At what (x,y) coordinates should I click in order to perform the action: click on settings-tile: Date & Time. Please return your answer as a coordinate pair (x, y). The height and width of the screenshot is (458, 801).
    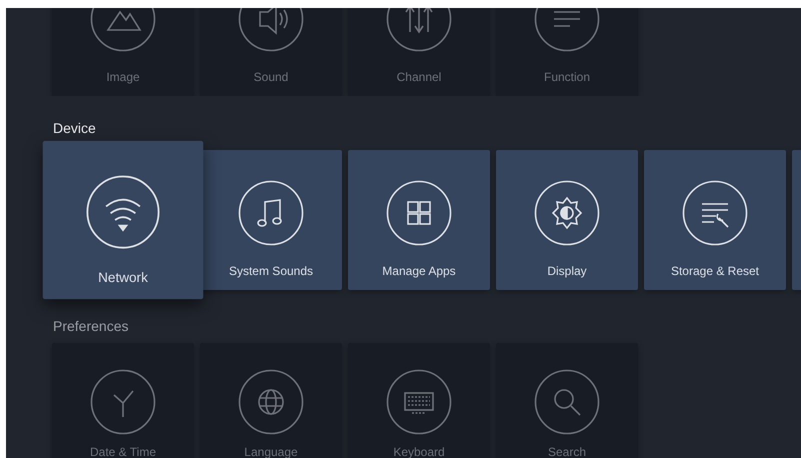
    Looking at the image, I should click on (123, 400).